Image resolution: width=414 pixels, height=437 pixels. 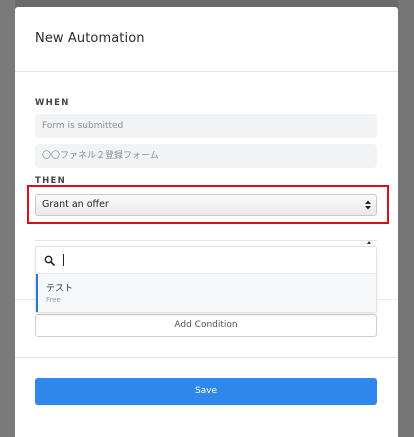 What do you see at coordinates (60, 289) in the screenshot?
I see `offer-option-name: テスト` at bounding box center [60, 289].